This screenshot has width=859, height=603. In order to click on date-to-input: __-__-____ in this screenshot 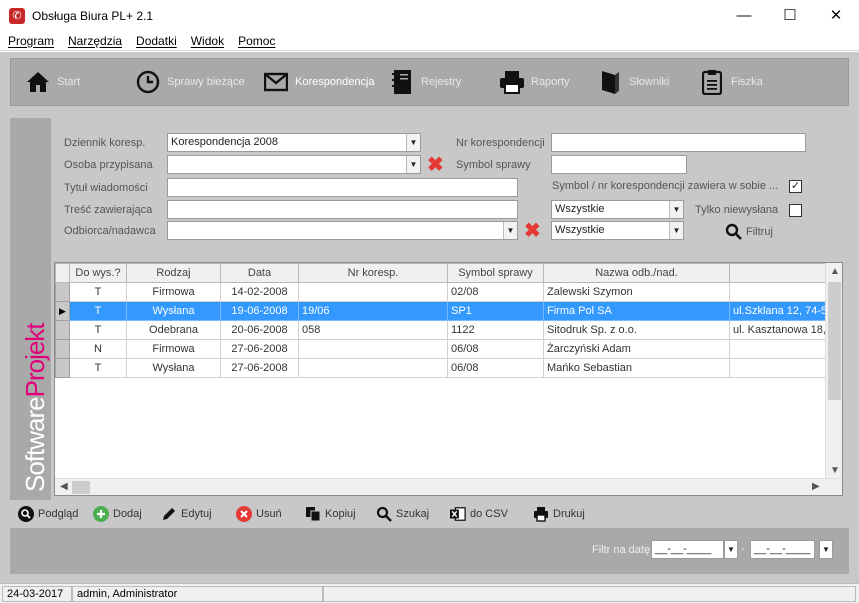, I will do `click(782, 549)`.